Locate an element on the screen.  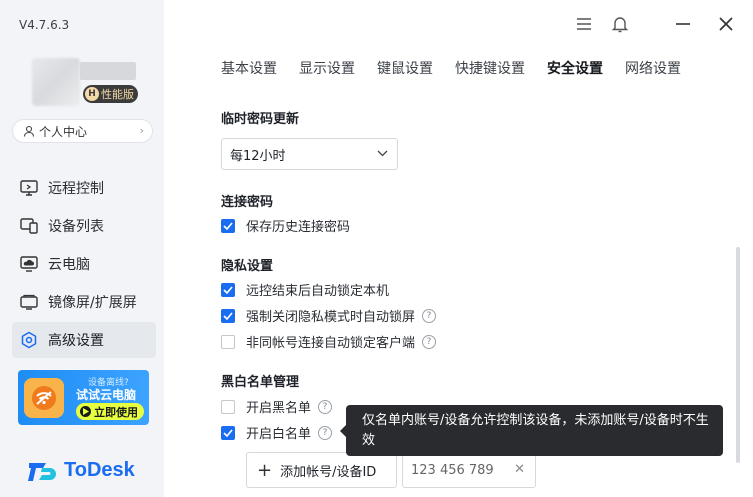
sidebar-item-device-list: 设备列表 is located at coordinates (84, 226).